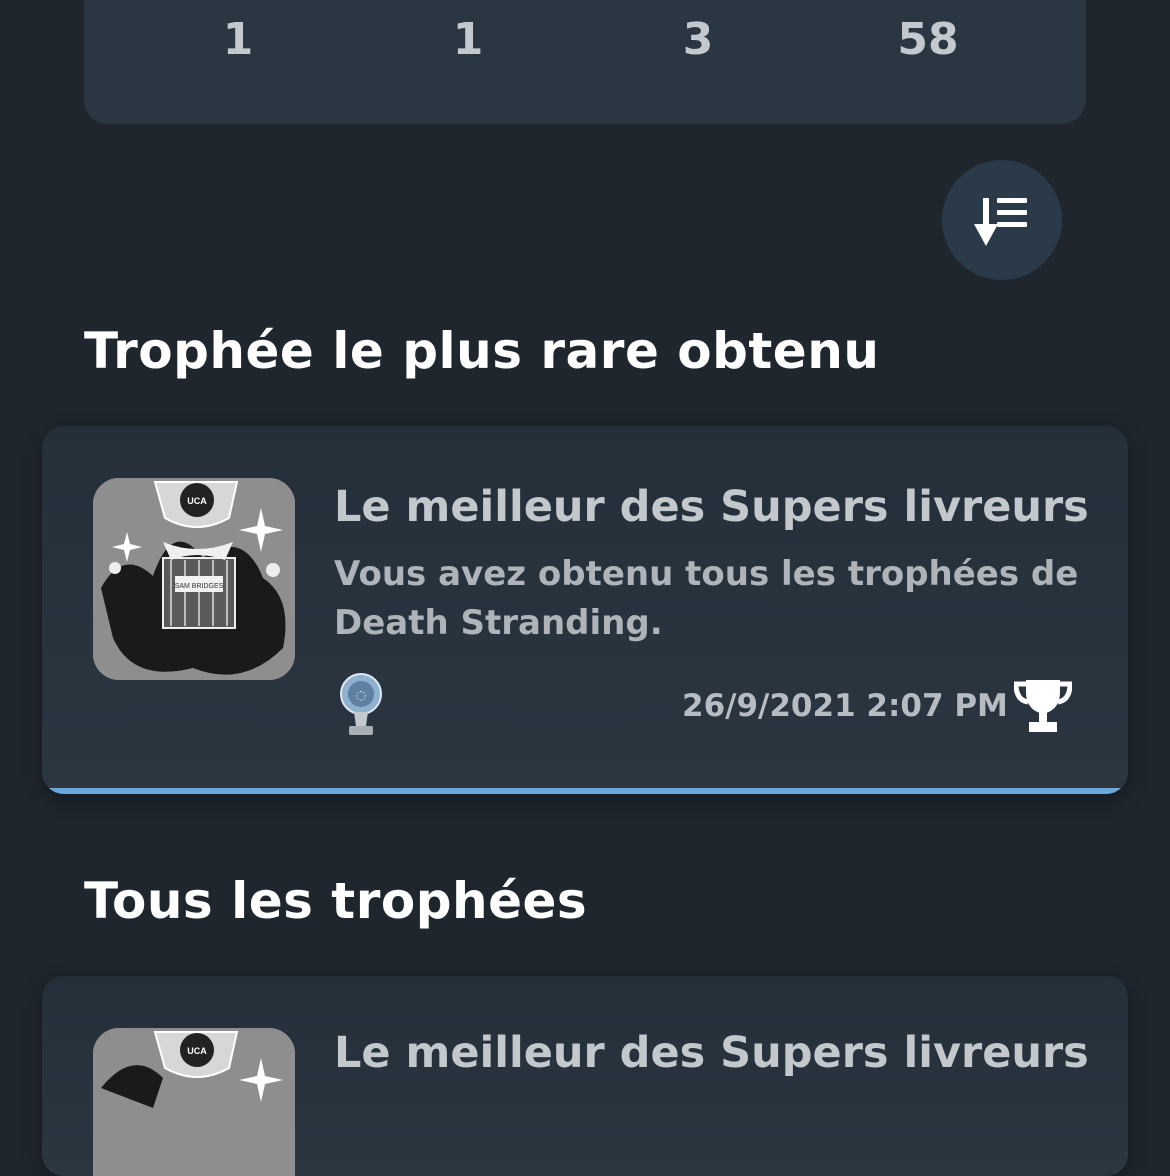  I want to click on earned-date: 26/9/2021 2:07 PM, so click(845, 706).